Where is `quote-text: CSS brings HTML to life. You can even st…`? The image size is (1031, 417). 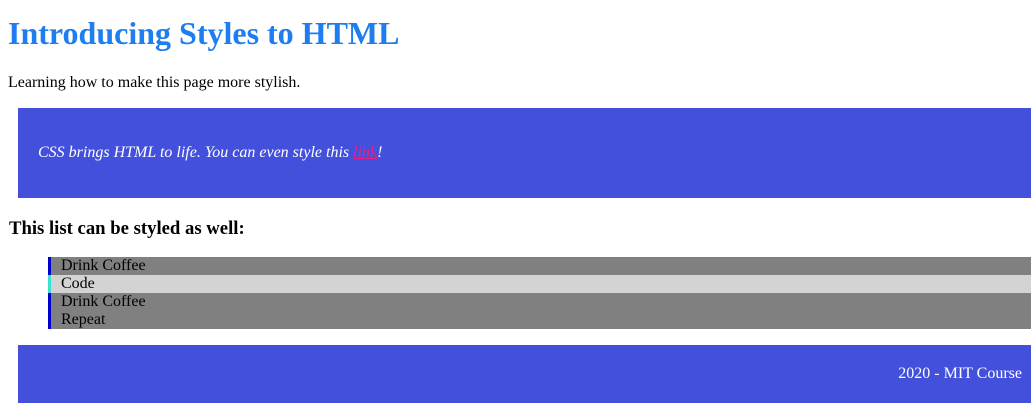 quote-text: CSS brings HTML to life. You can even st… is located at coordinates (210, 153).